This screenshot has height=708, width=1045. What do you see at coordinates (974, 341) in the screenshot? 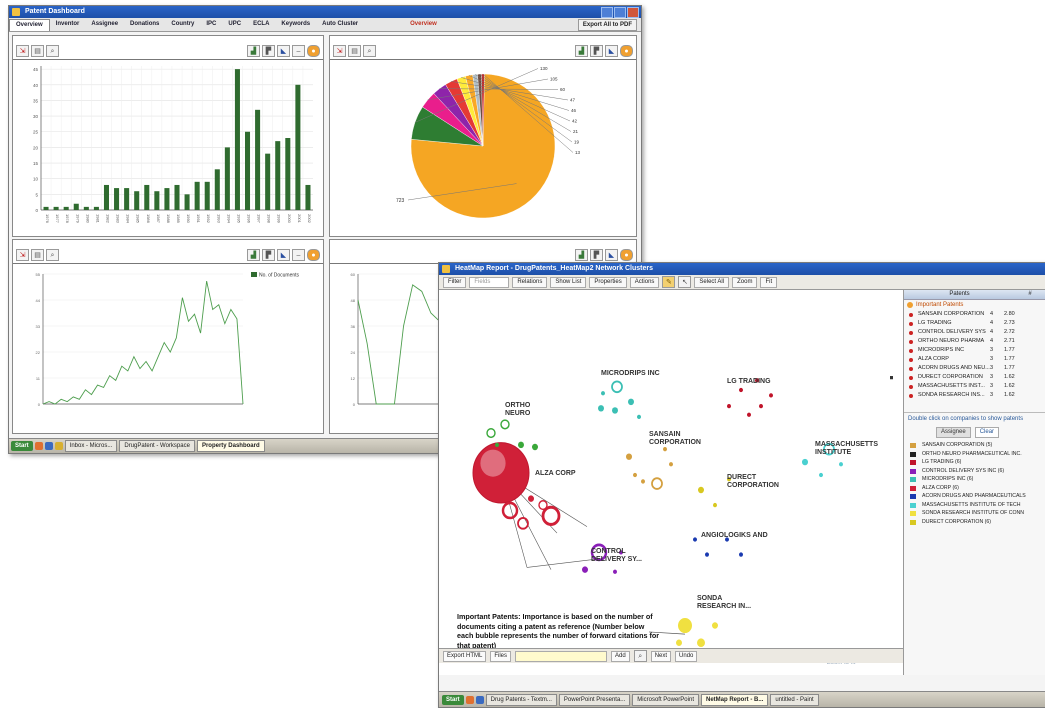
I see `patent-row: ORTHO NEURO PHARMA 4 2.71` at bounding box center [974, 341].